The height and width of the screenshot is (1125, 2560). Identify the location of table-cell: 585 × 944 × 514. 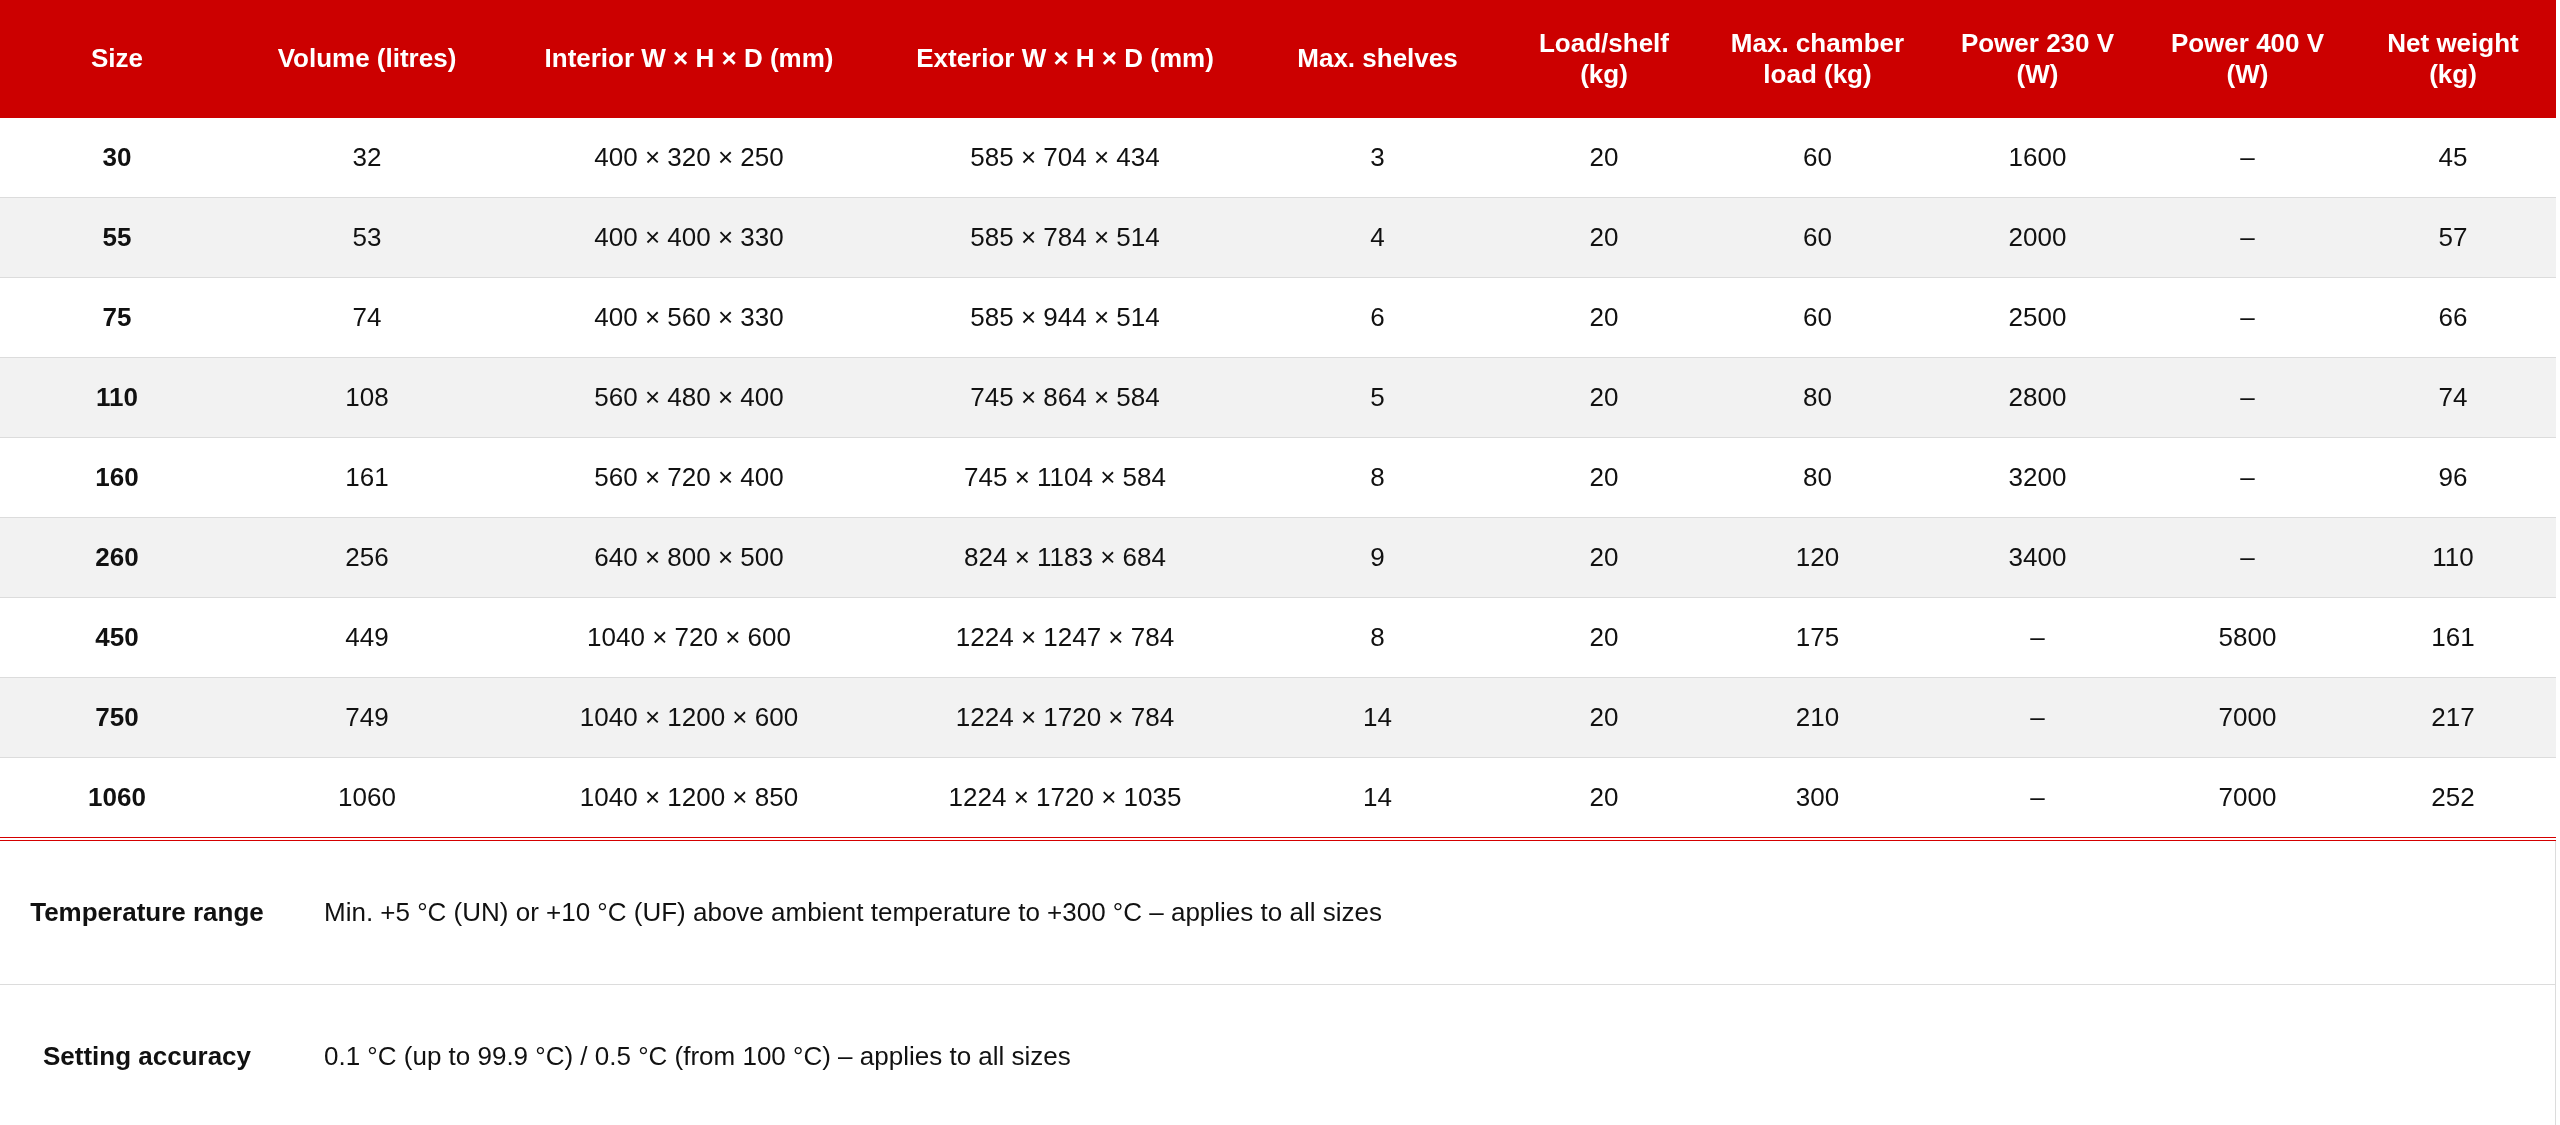
(1065, 317).